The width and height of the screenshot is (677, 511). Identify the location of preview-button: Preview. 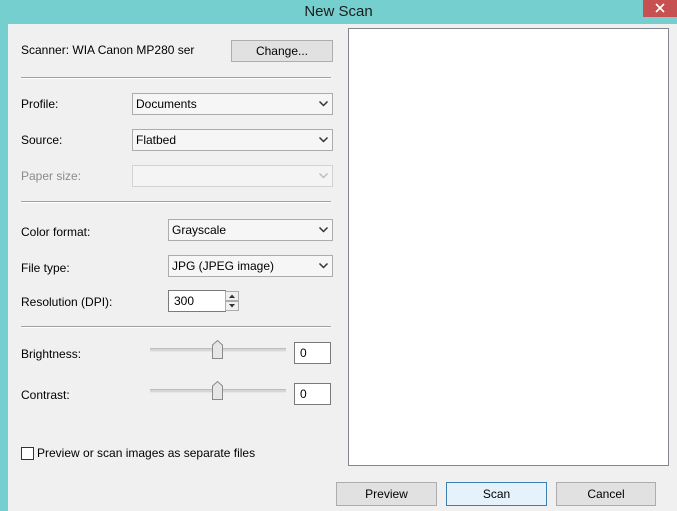
(386, 494).